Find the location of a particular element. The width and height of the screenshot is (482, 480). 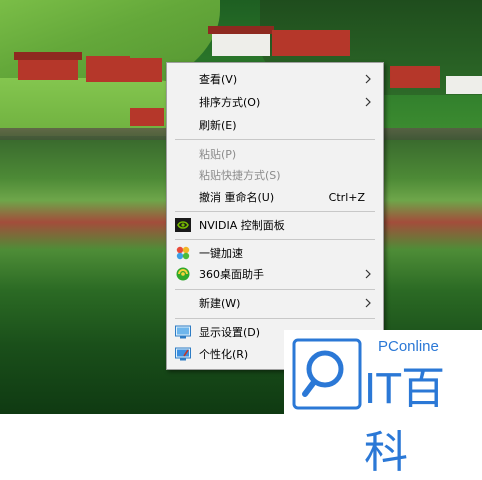

menu-item-label: 粘贴(P) is located at coordinates (218, 154).